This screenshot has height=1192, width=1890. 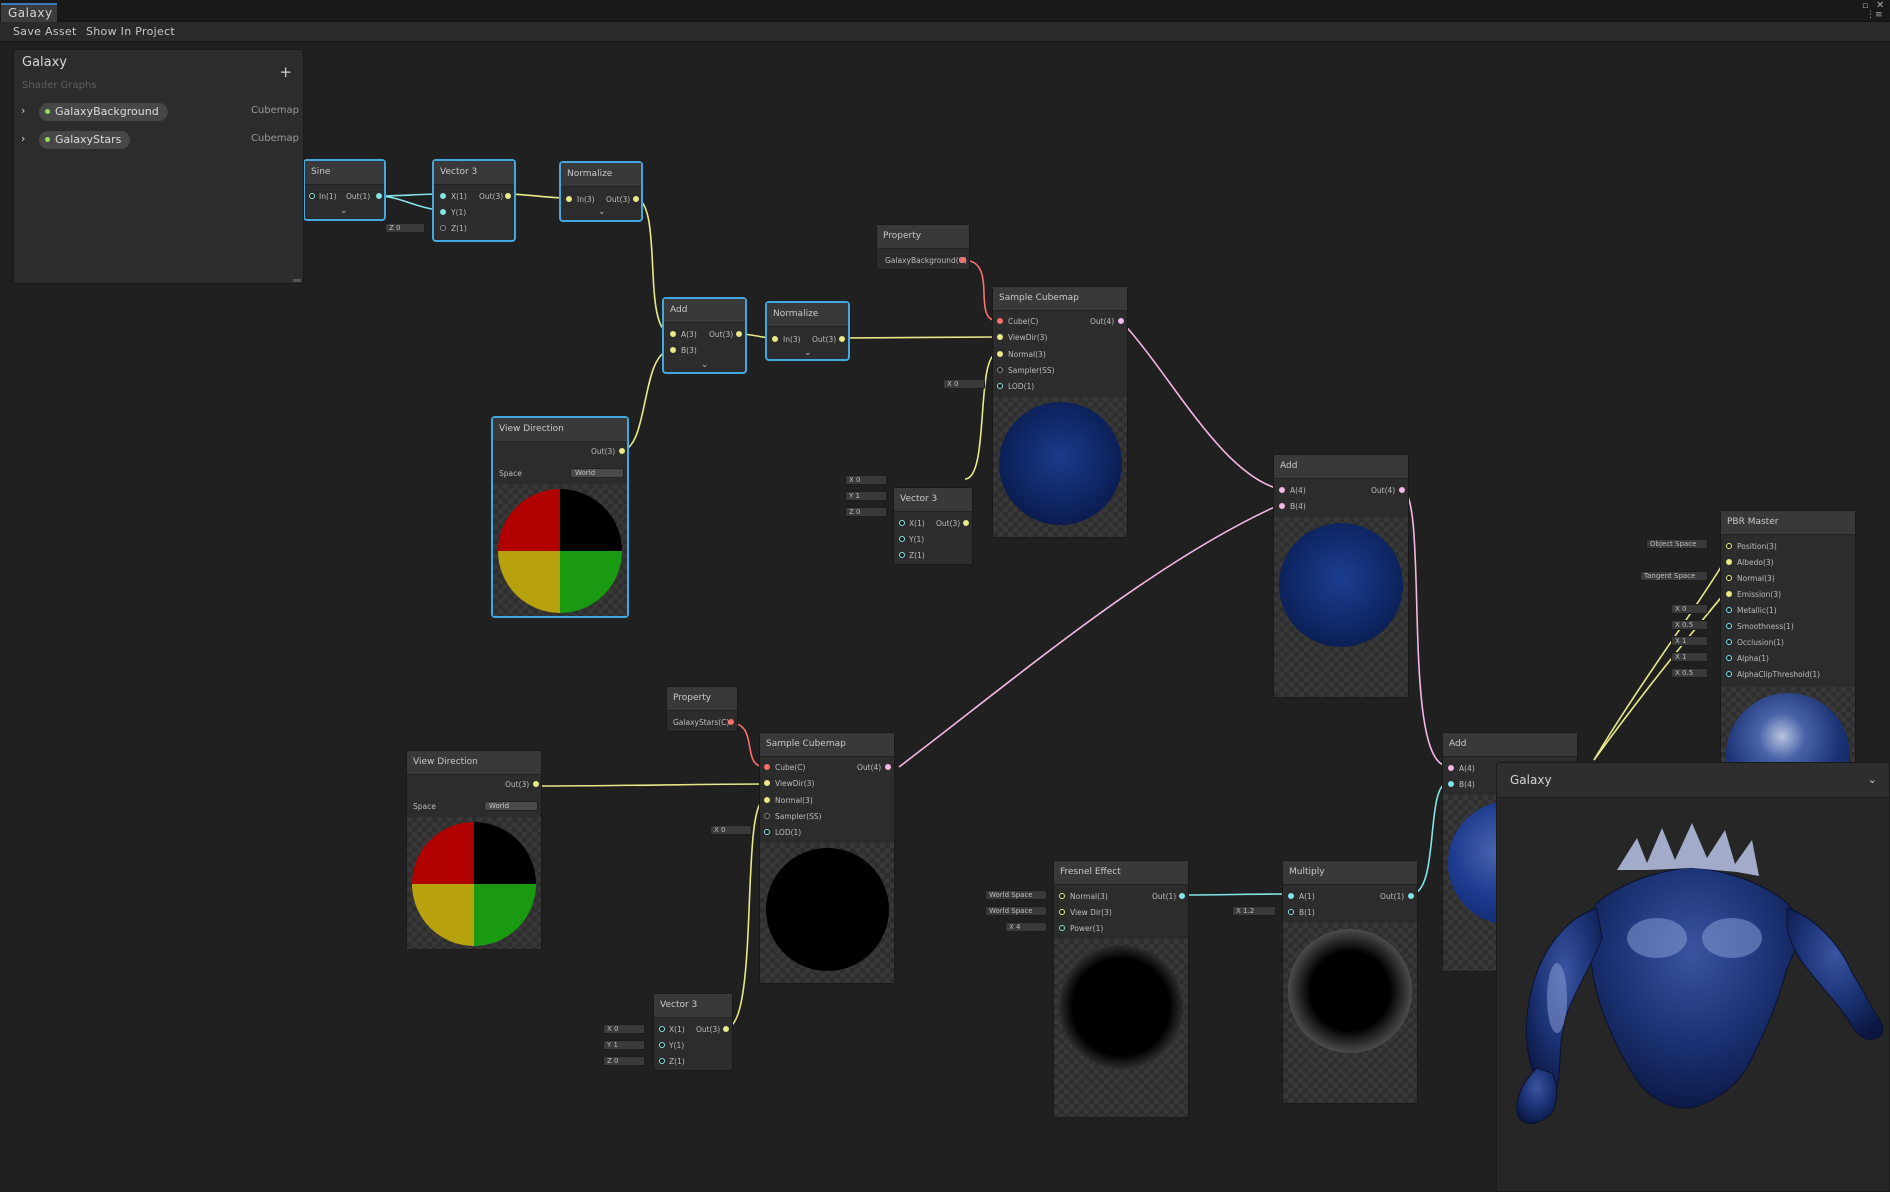 I want to click on add-property-button: +, so click(x=285, y=72).